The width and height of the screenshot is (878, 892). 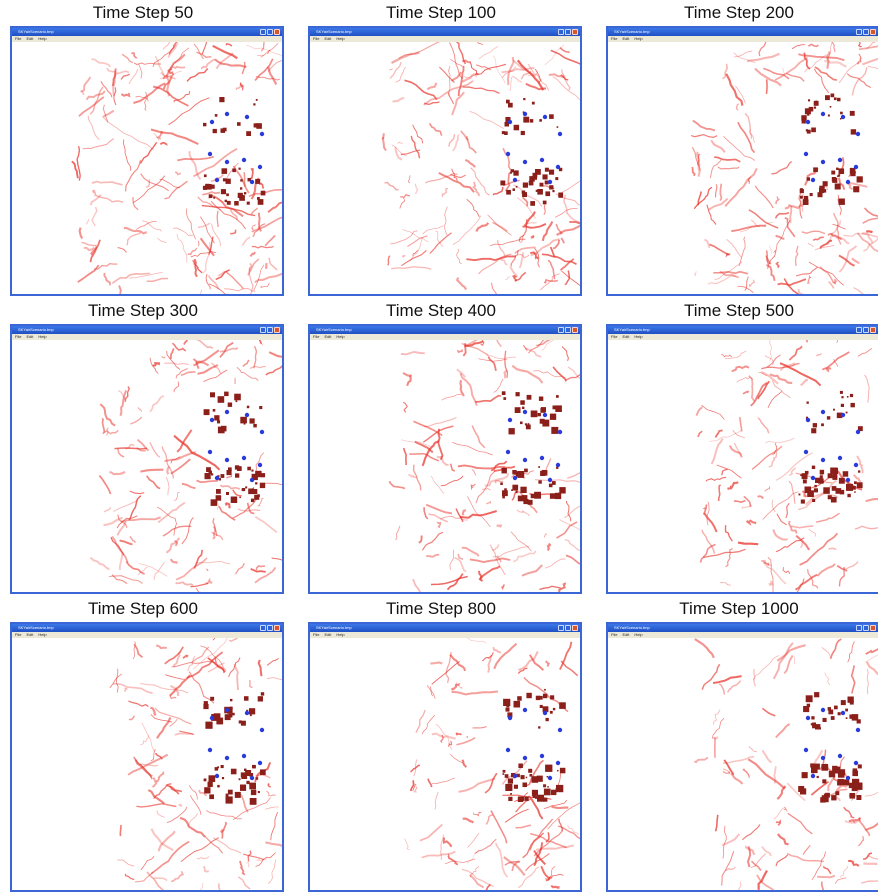 I want to click on panel-title: Time Step 300, so click(x=143, y=311).